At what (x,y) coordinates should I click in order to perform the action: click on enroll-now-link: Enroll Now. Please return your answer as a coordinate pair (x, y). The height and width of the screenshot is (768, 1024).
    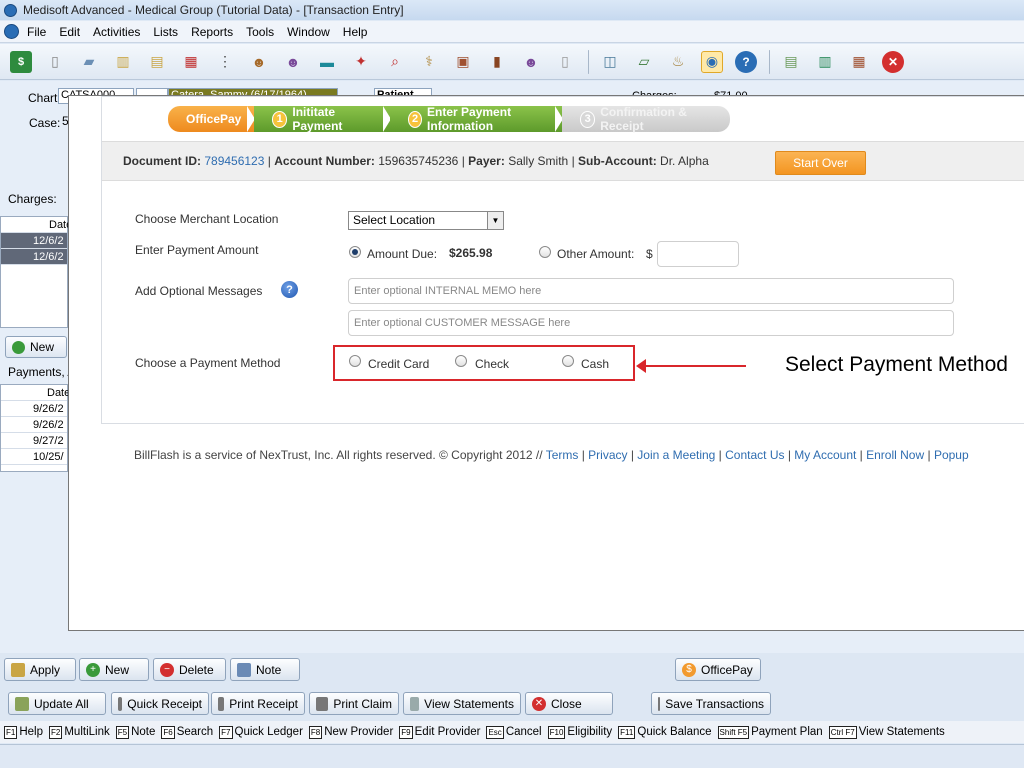
    Looking at the image, I should click on (895, 455).